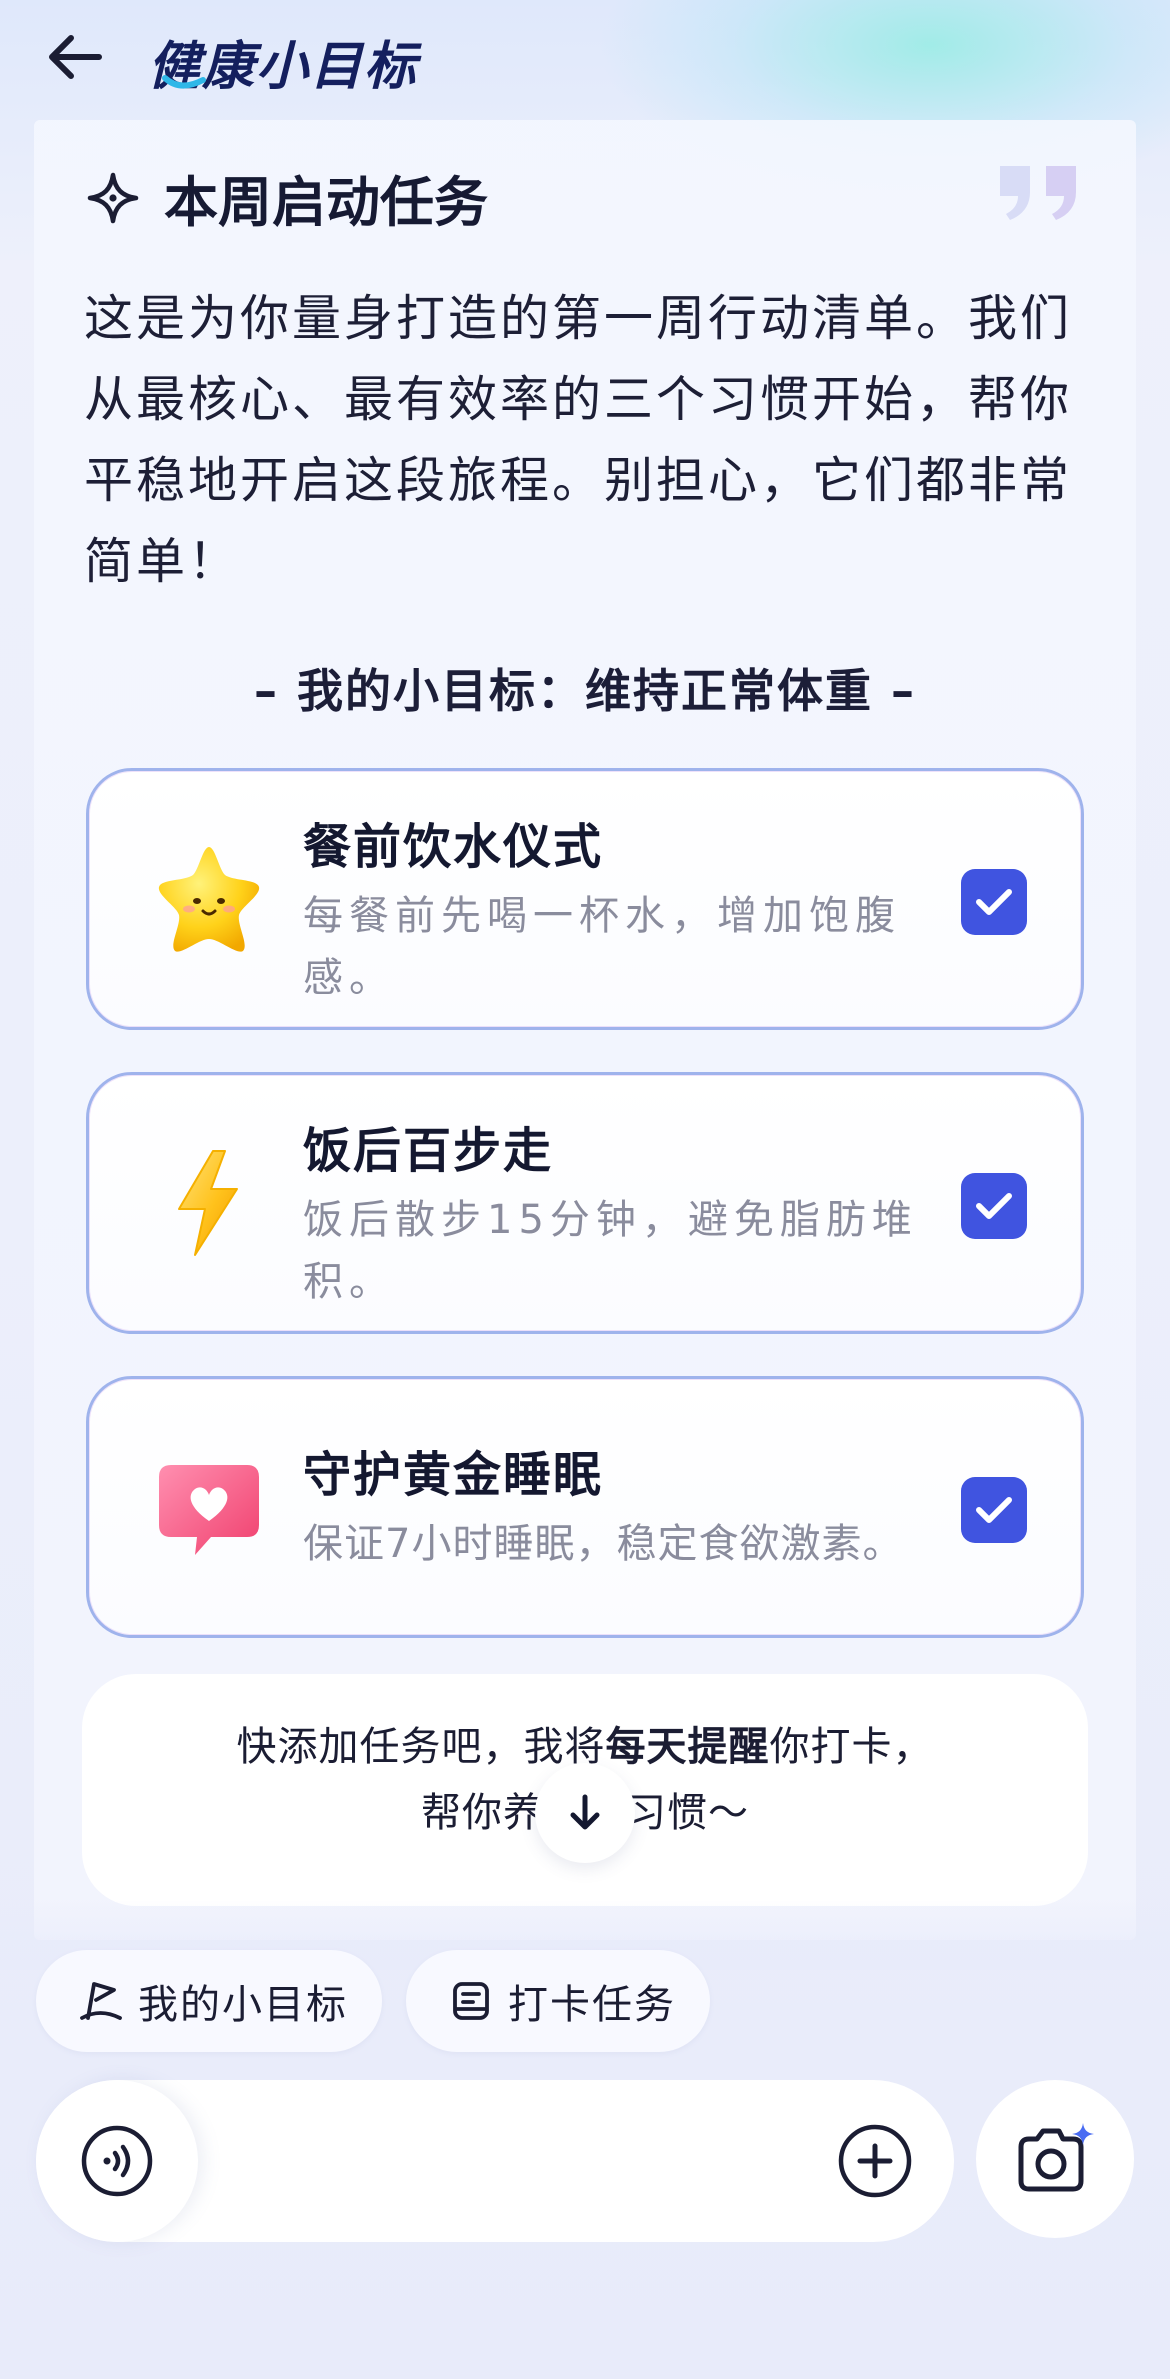  I want to click on voice-input-button, so click(117, 2161).